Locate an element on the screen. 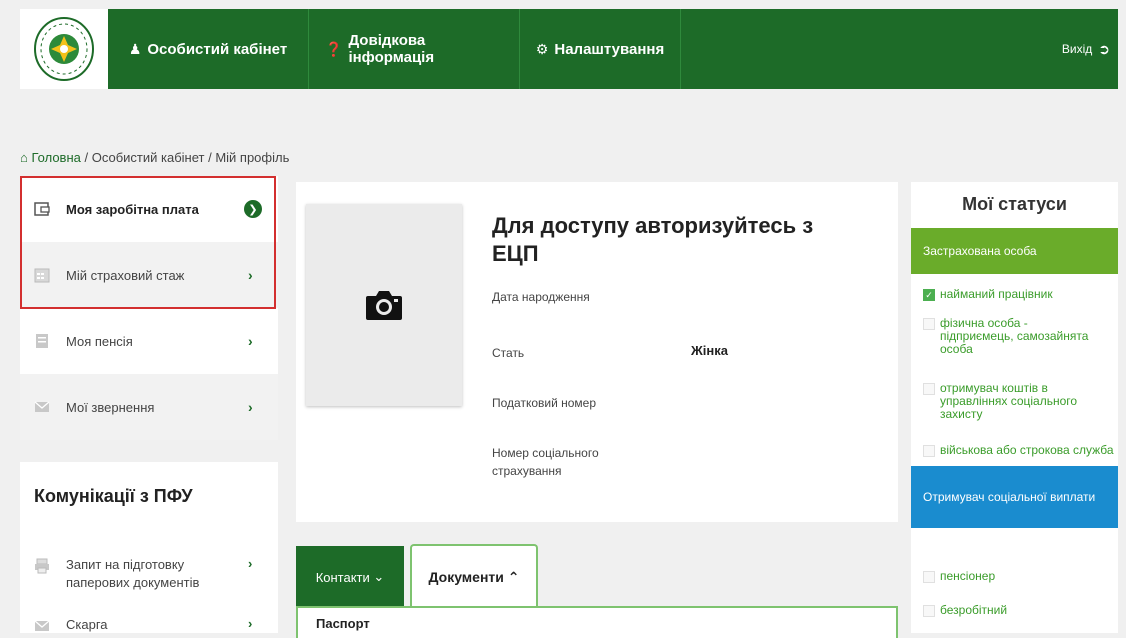 This screenshot has height=638, width=1126. nav-divider is located at coordinates (680, 49).